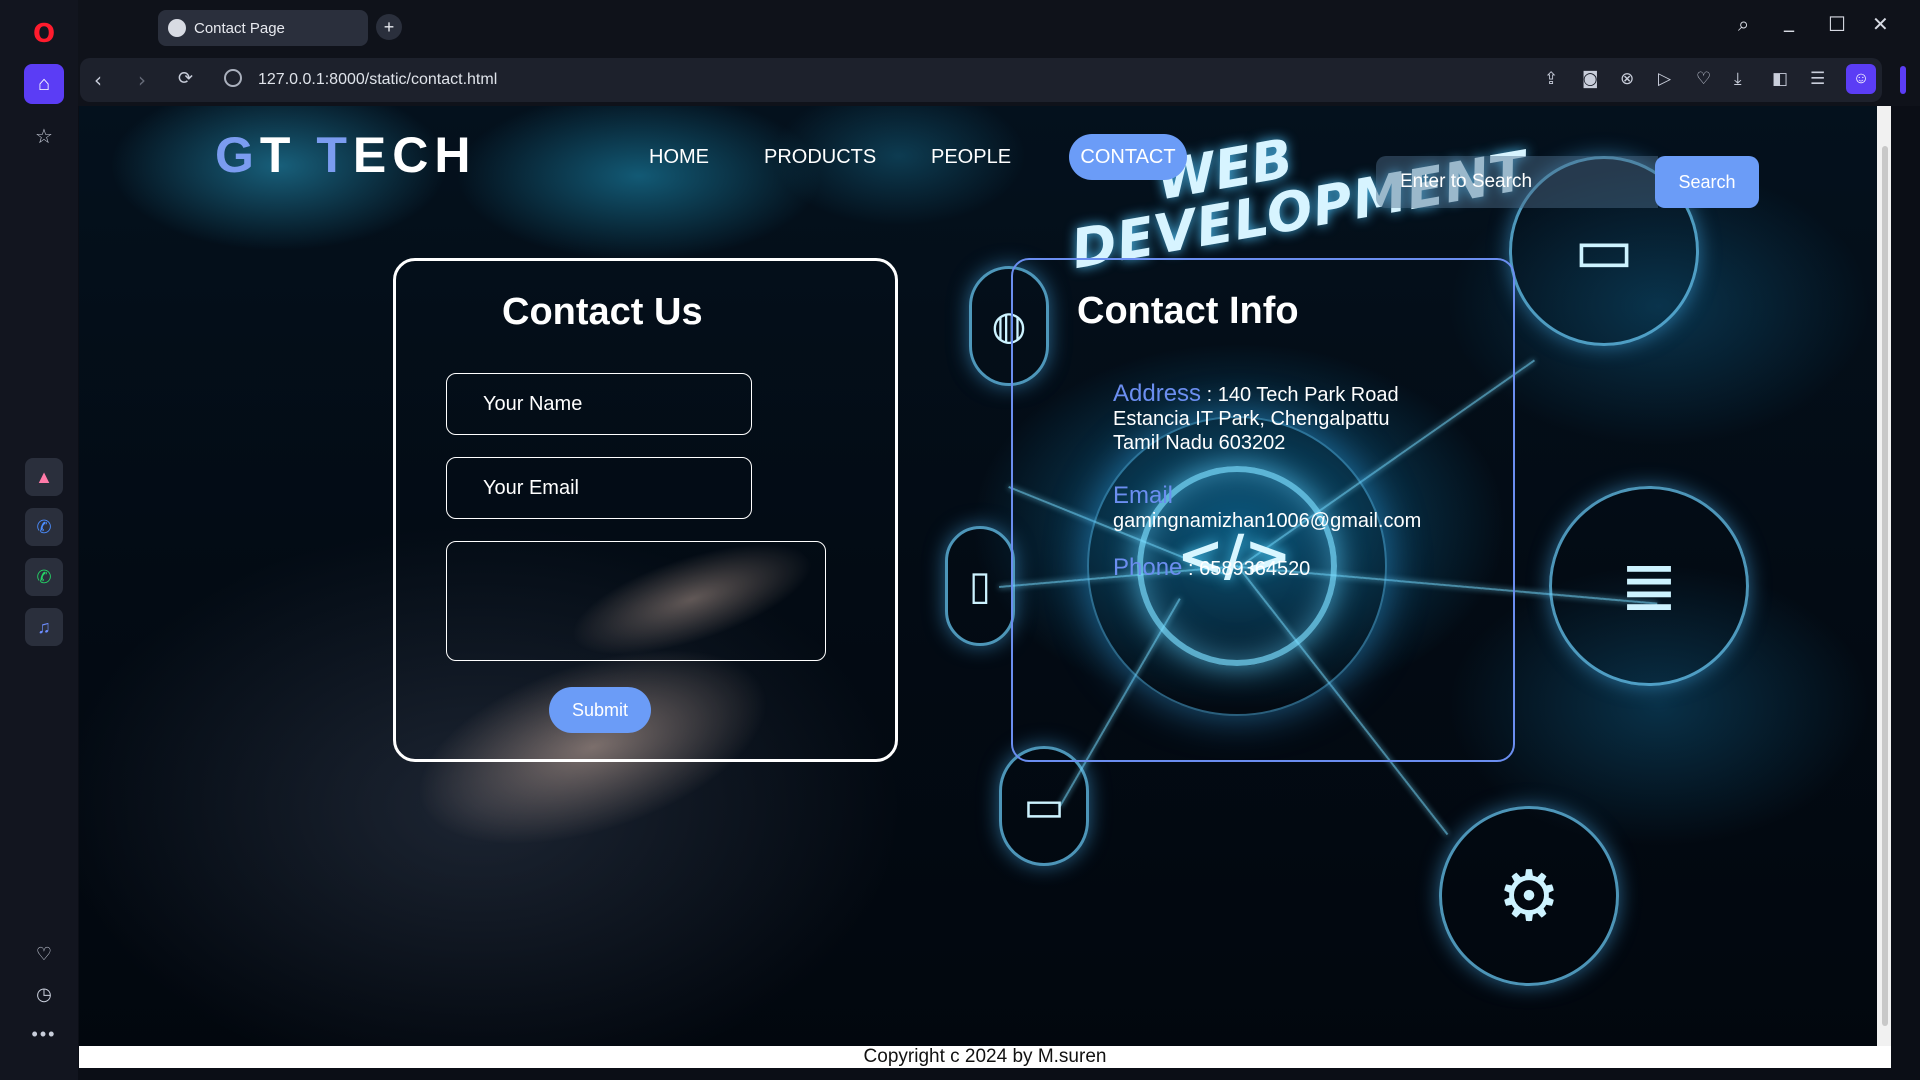 This screenshot has height=1080, width=1920. What do you see at coordinates (142, 80) in the screenshot?
I see `forward-icon: ›` at bounding box center [142, 80].